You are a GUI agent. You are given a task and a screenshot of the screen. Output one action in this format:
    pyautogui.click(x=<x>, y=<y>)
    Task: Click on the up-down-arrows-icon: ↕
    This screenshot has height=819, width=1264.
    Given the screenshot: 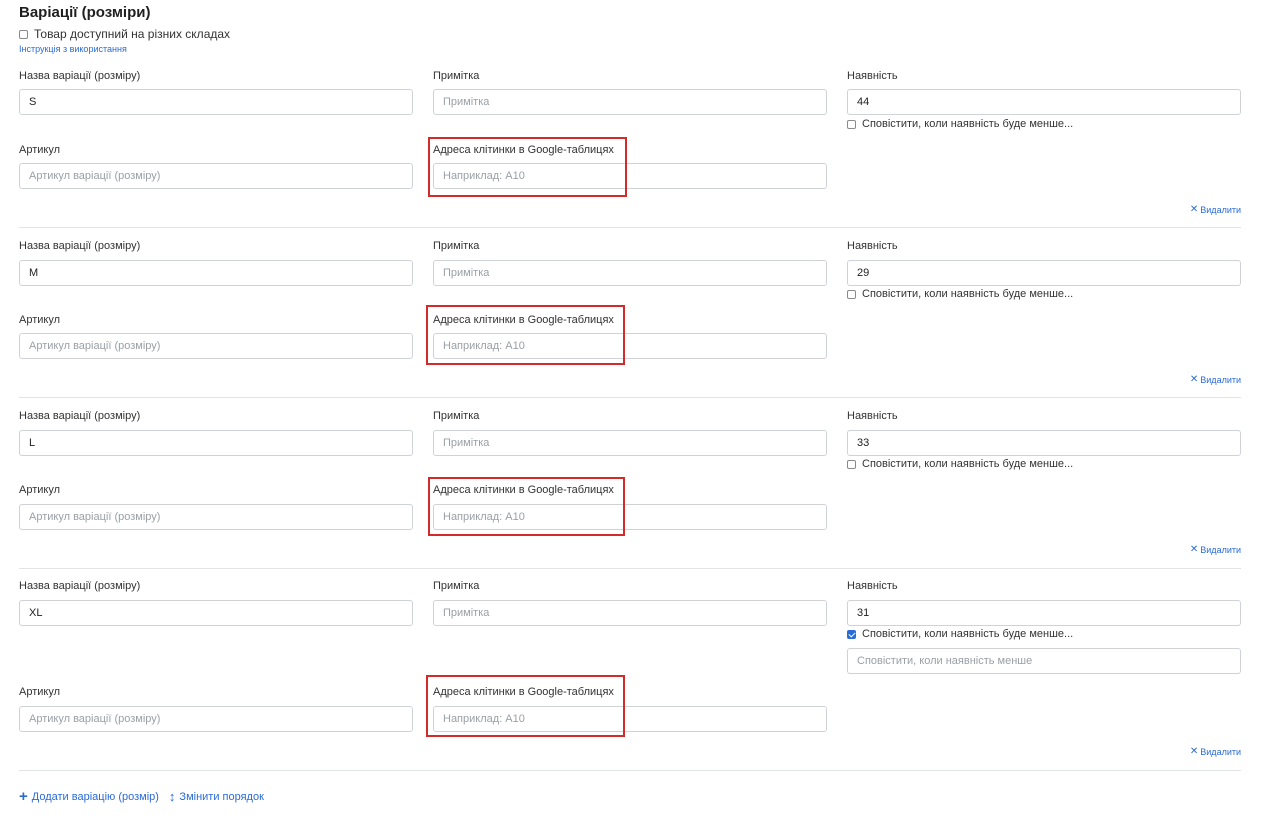 What is the action you would take?
    pyautogui.click(x=172, y=796)
    